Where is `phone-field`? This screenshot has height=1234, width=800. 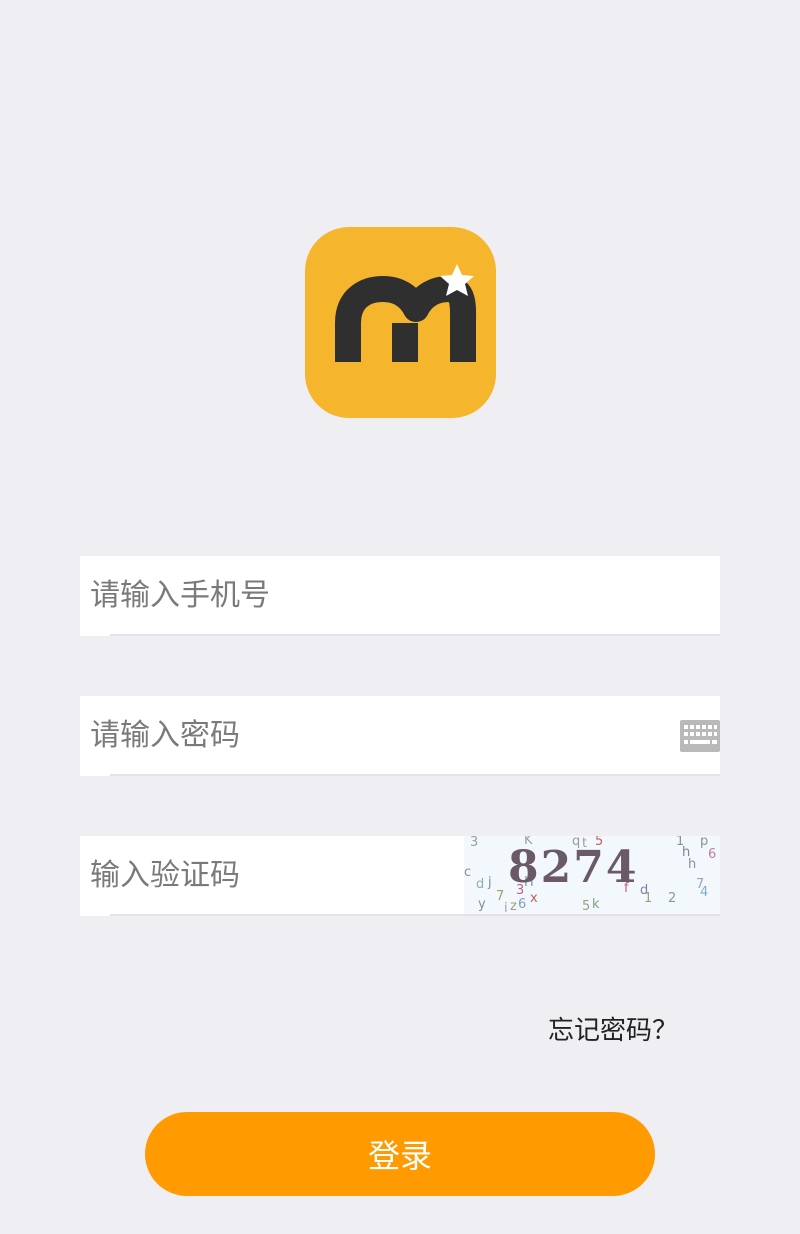
phone-field is located at coordinates (400, 596).